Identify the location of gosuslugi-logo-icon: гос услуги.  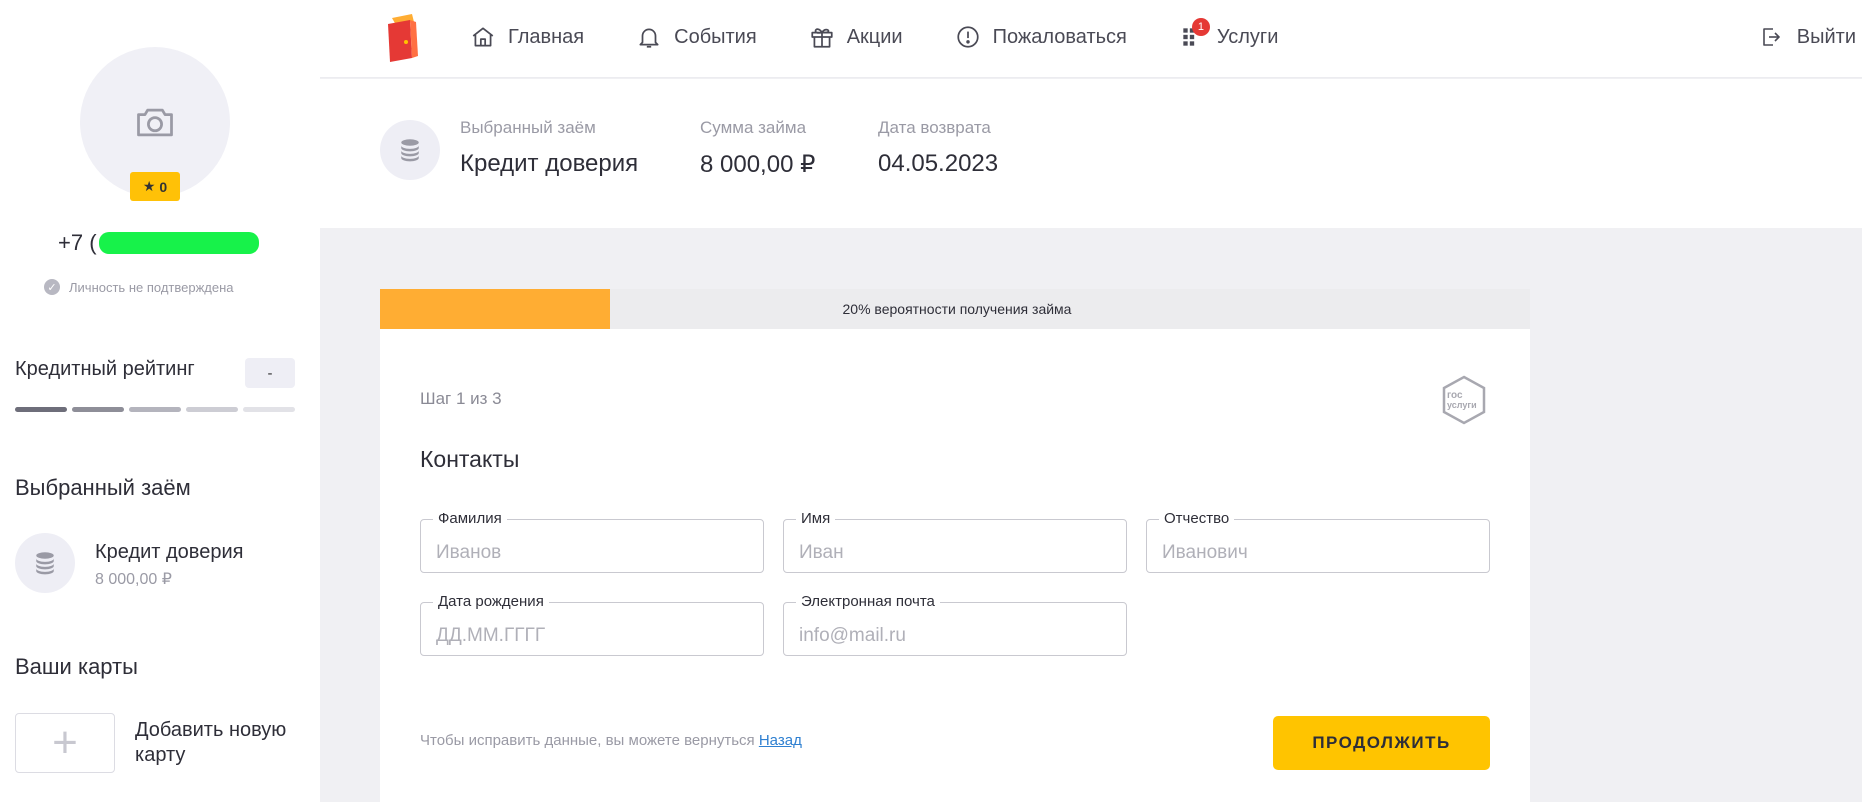
(1464, 400).